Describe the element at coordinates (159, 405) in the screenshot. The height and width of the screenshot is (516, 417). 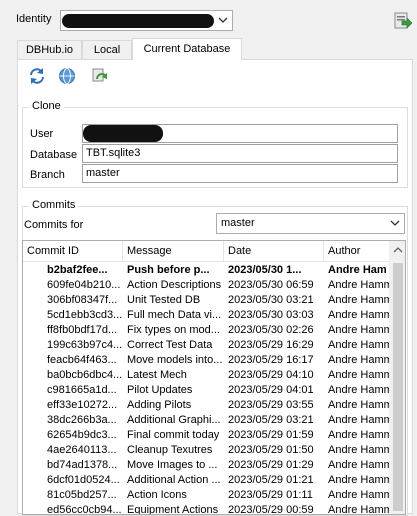
I see `message-cell: Adding Pilots` at that location.